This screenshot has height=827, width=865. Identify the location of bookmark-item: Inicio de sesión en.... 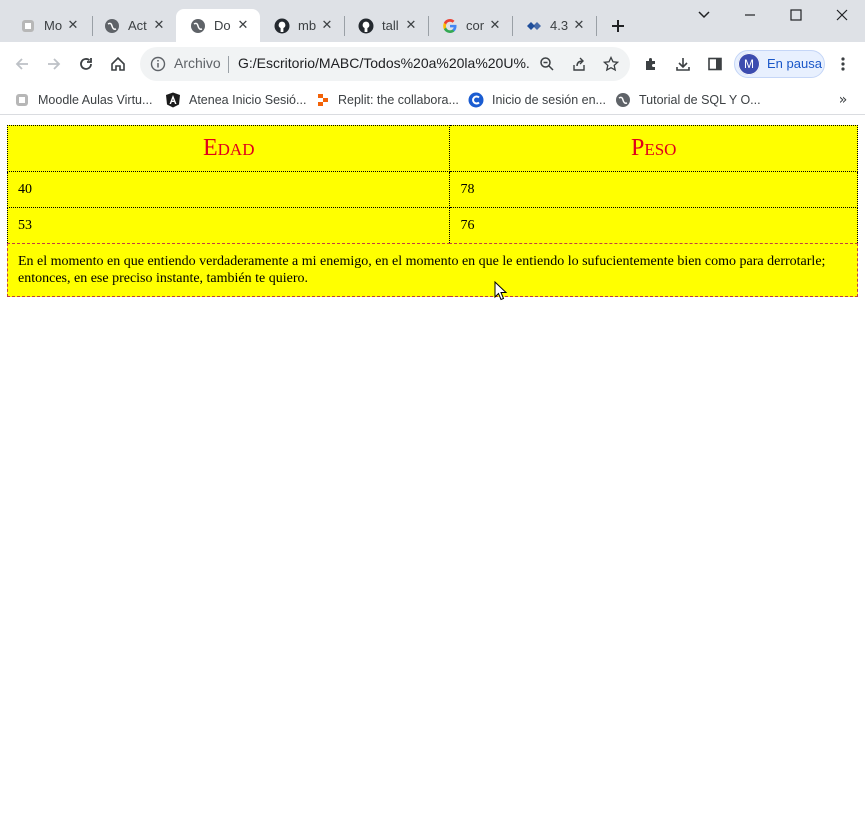
(537, 100).